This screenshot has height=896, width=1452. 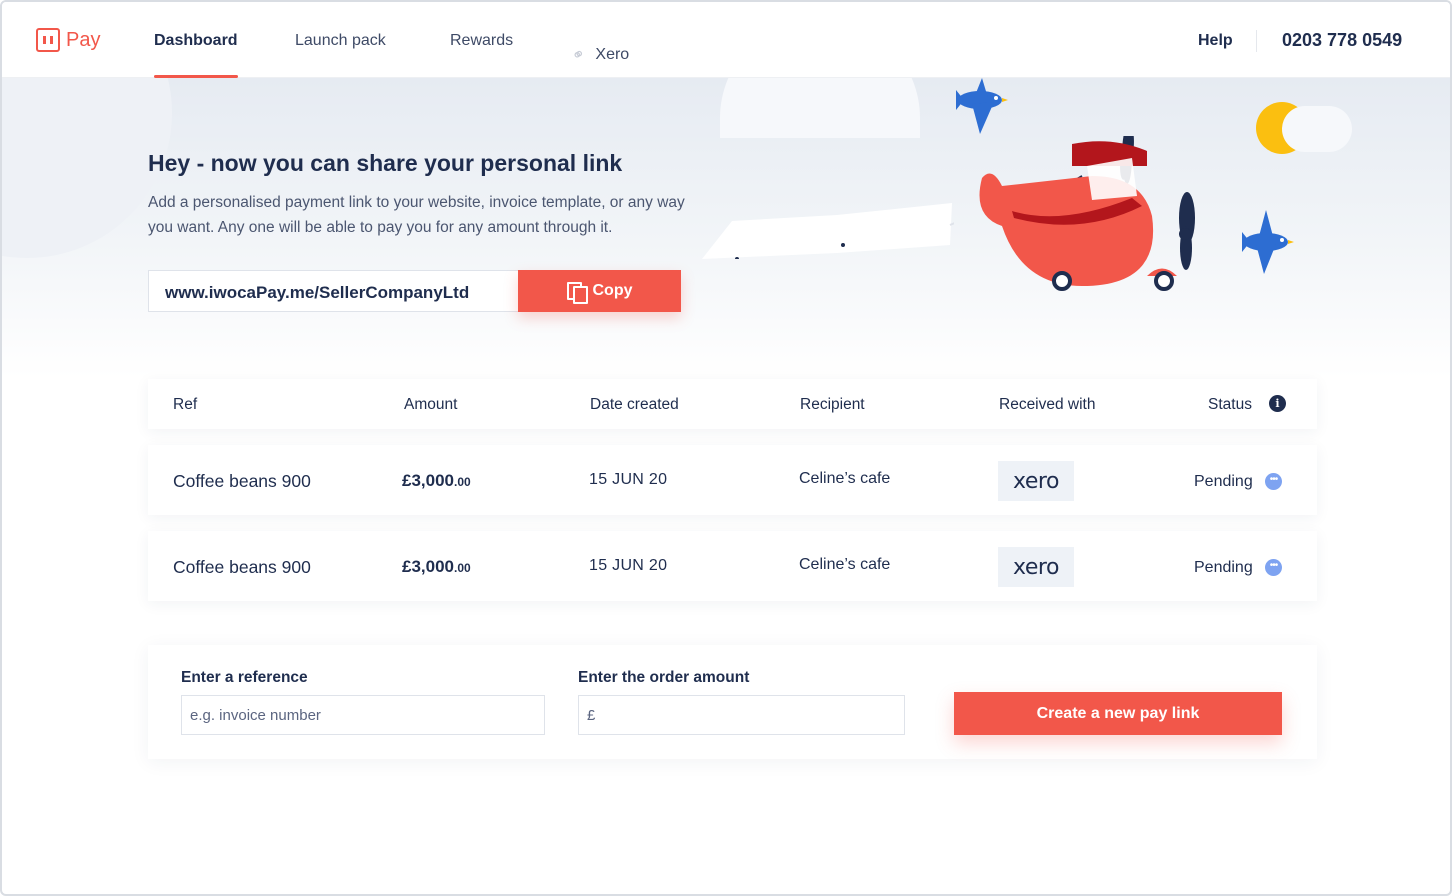 I want to click on nav-tab-rewards: Rewards, so click(x=481, y=55).